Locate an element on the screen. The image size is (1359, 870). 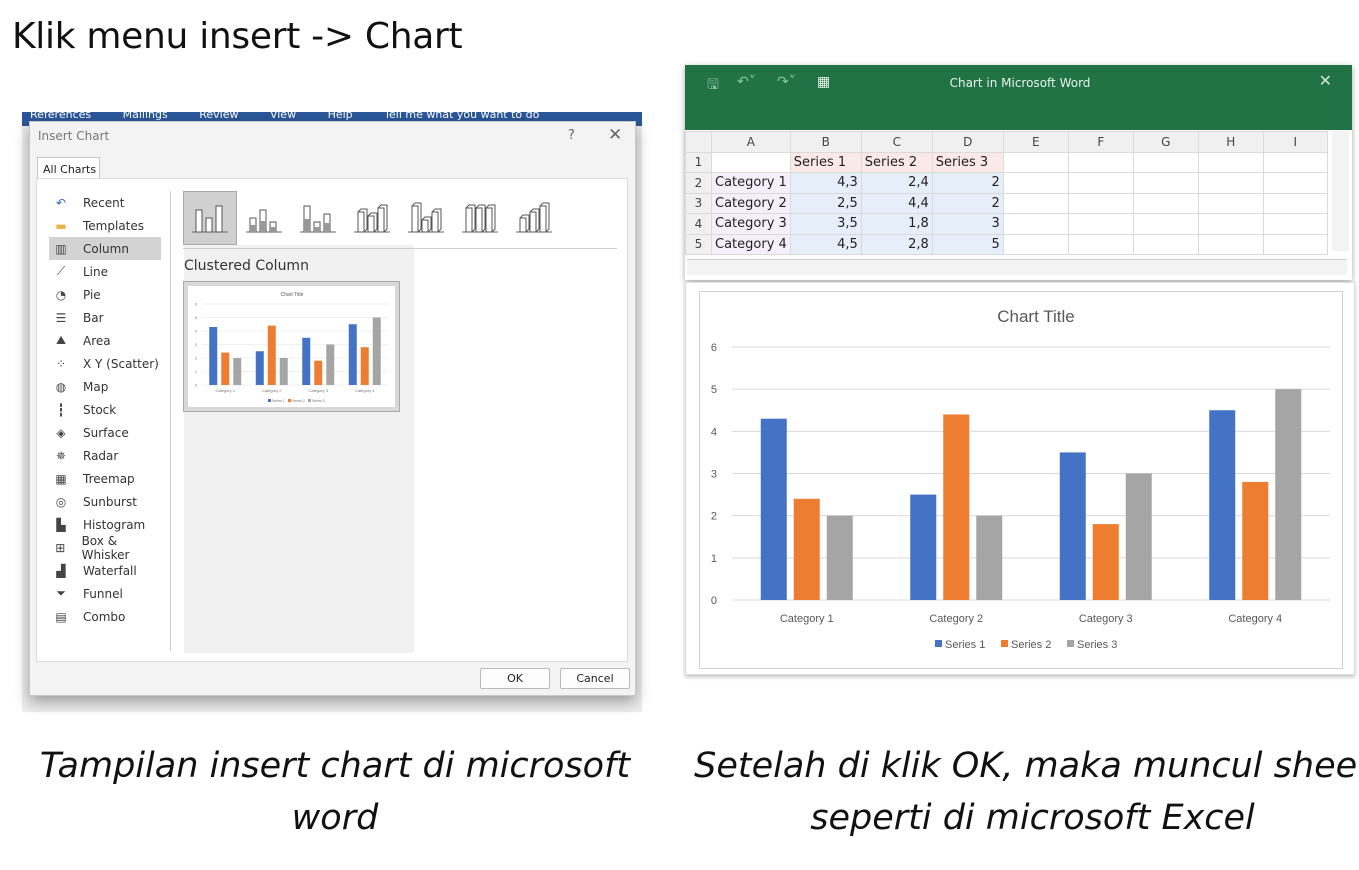
category-combo: ▤ Combo is located at coordinates (105, 616).